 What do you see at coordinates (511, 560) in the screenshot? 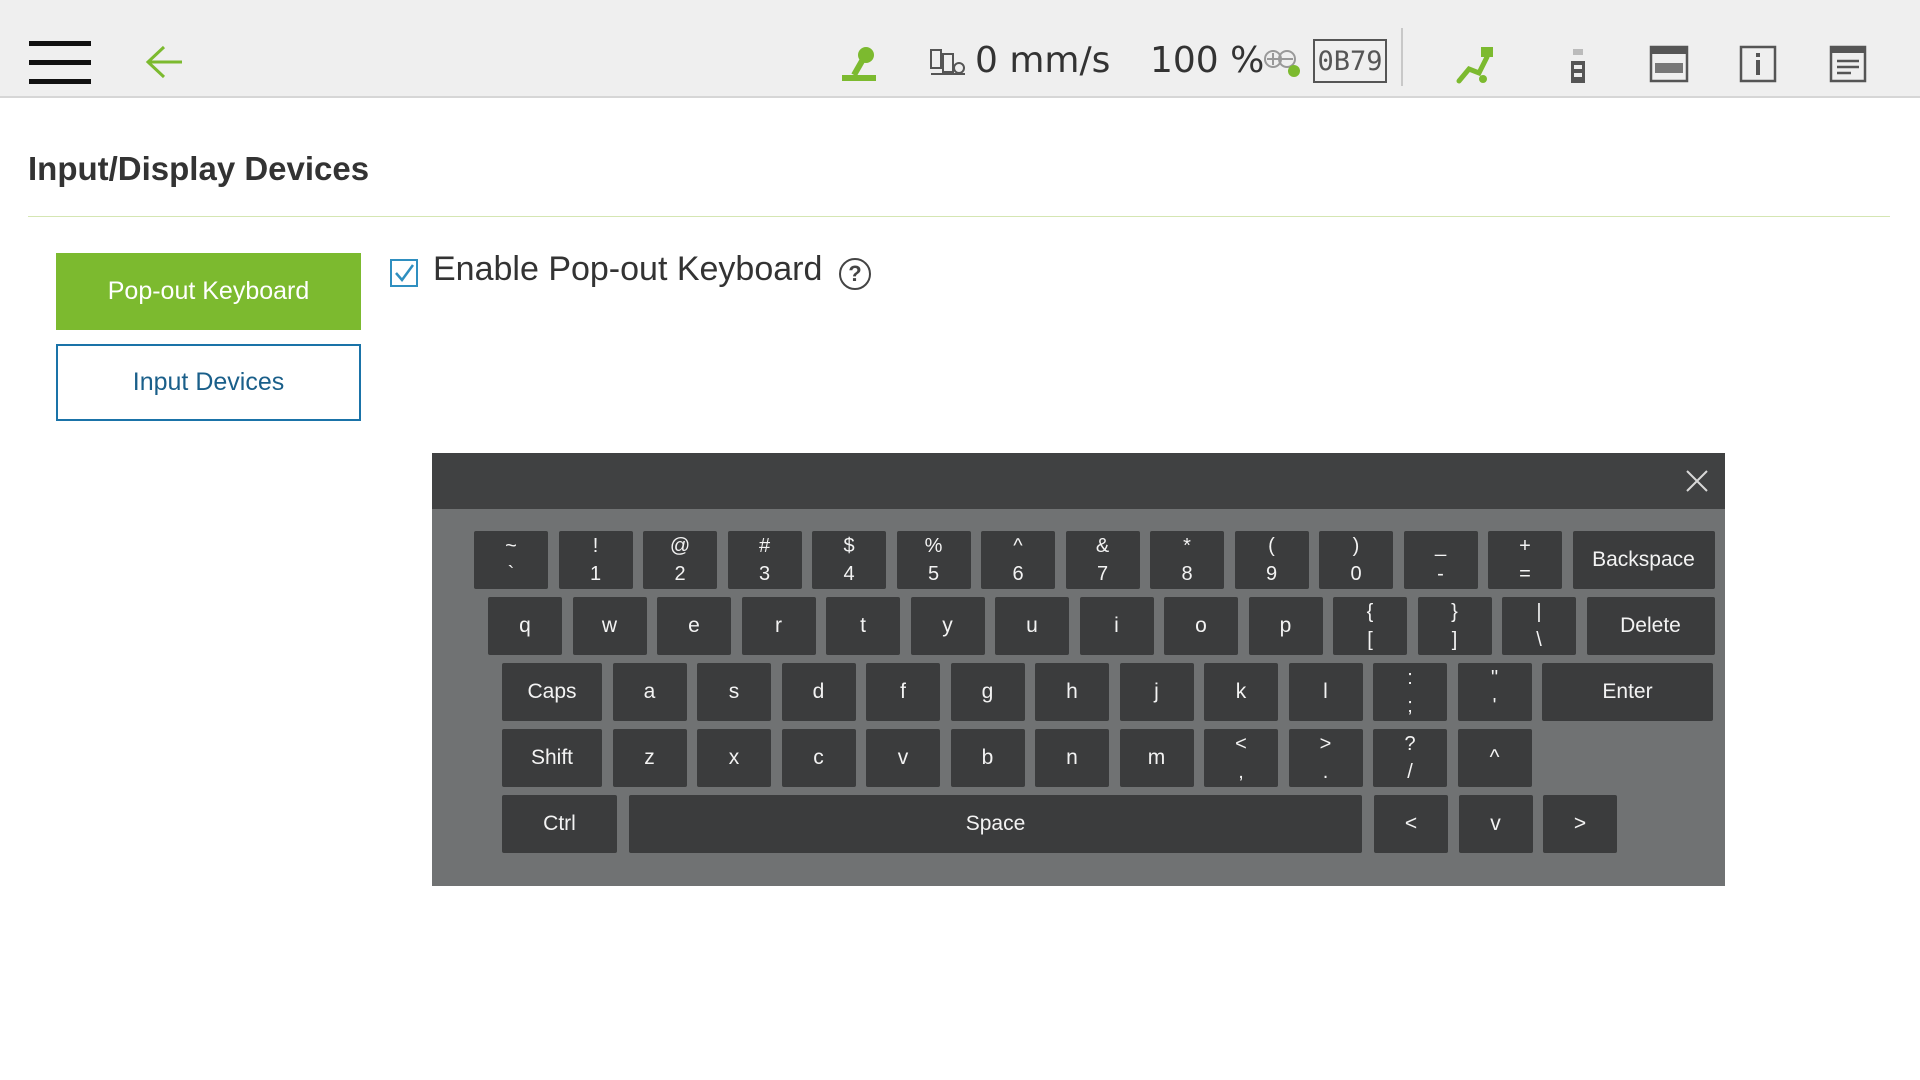
I see `key-dual: ~ `` at bounding box center [511, 560].